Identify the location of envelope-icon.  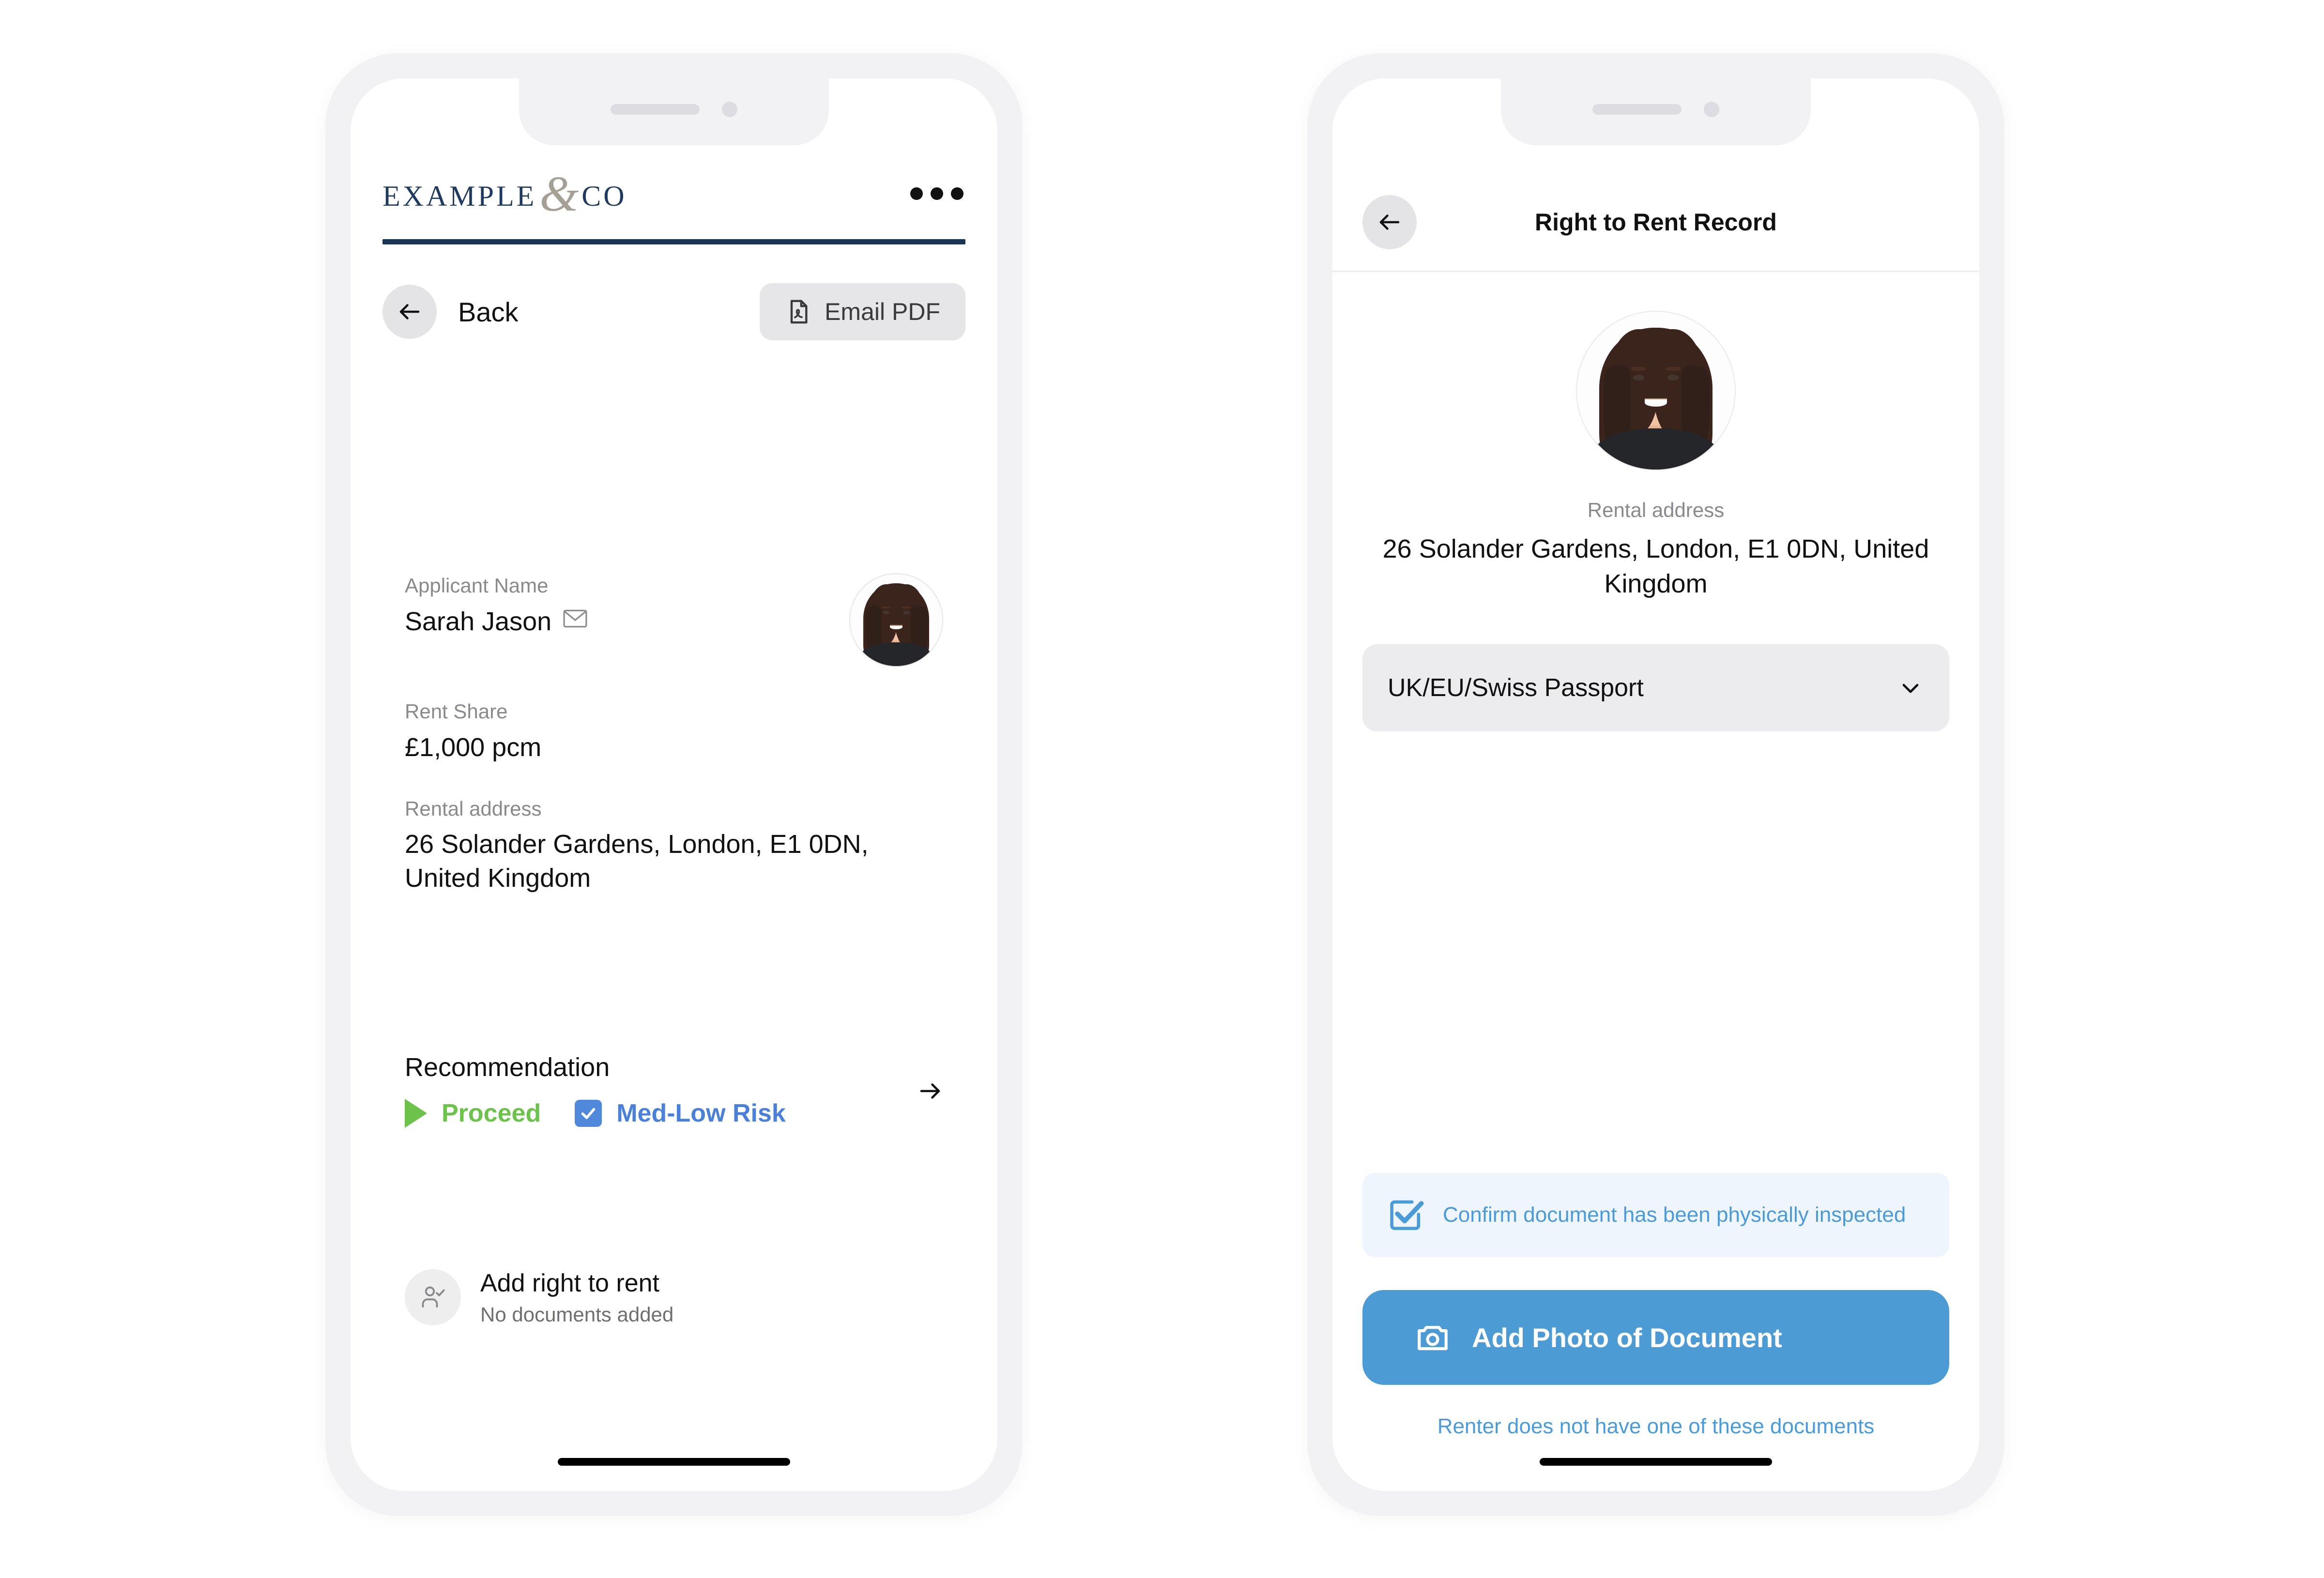
(575, 618).